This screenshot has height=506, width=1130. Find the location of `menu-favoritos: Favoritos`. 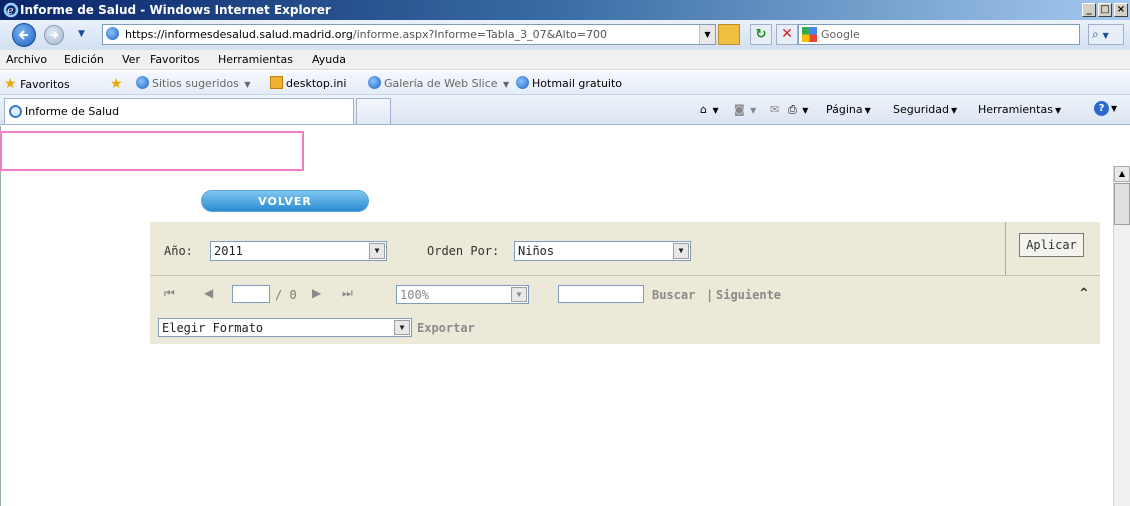

menu-favoritos: Favoritos is located at coordinates (175, 59).